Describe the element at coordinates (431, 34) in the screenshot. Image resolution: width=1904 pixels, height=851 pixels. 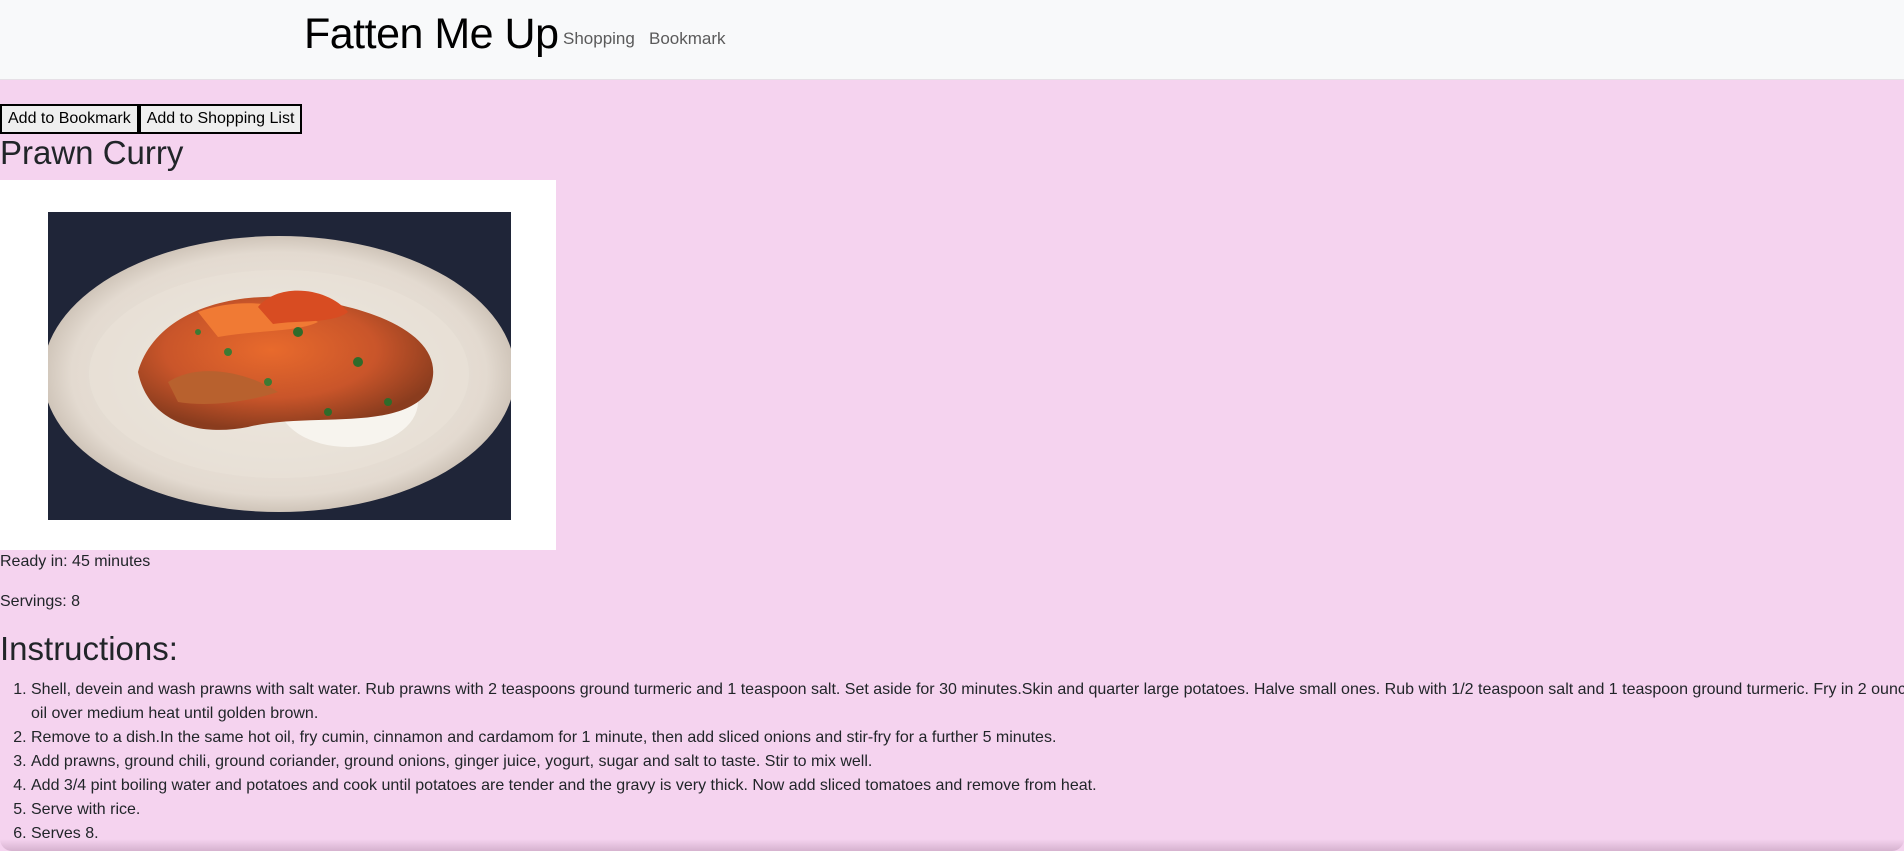
I see `brand-link: Fatten Me Up` at that location.